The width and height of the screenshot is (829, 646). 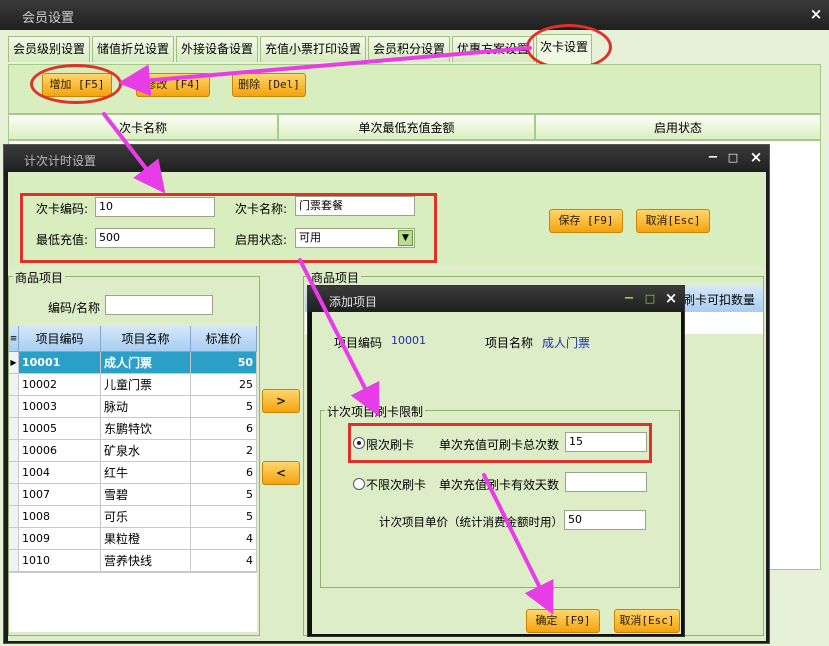 What do you see at coordinates (390, 445) in the screenshot?
I see `limited-label: 限次刷卡` at bounding box center [390, 445].